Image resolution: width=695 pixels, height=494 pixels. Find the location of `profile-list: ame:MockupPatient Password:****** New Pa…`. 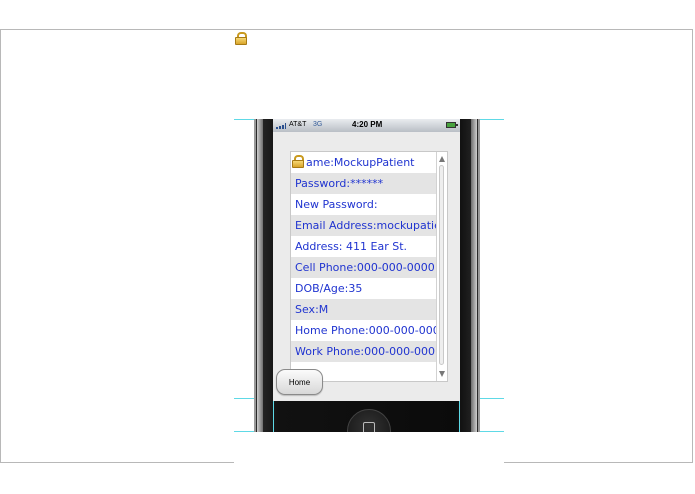

profile-list: ame:MockupPatient Password:****** New Pa… is located at coordinates (369, 266).